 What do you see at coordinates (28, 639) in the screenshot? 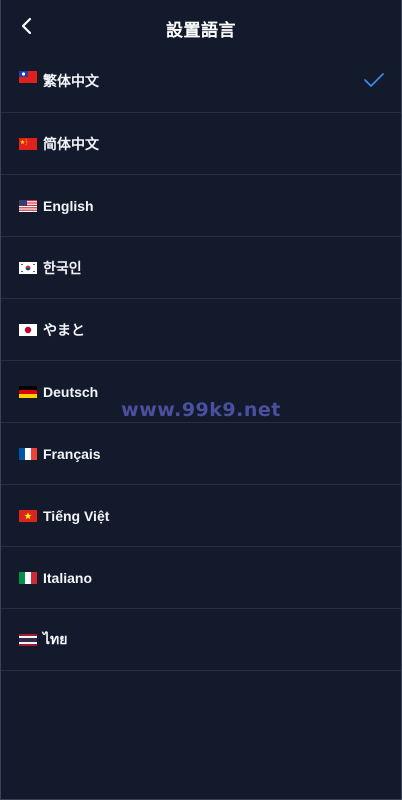
I see `thailand-flag-icon` at bounding box center [28, 639].